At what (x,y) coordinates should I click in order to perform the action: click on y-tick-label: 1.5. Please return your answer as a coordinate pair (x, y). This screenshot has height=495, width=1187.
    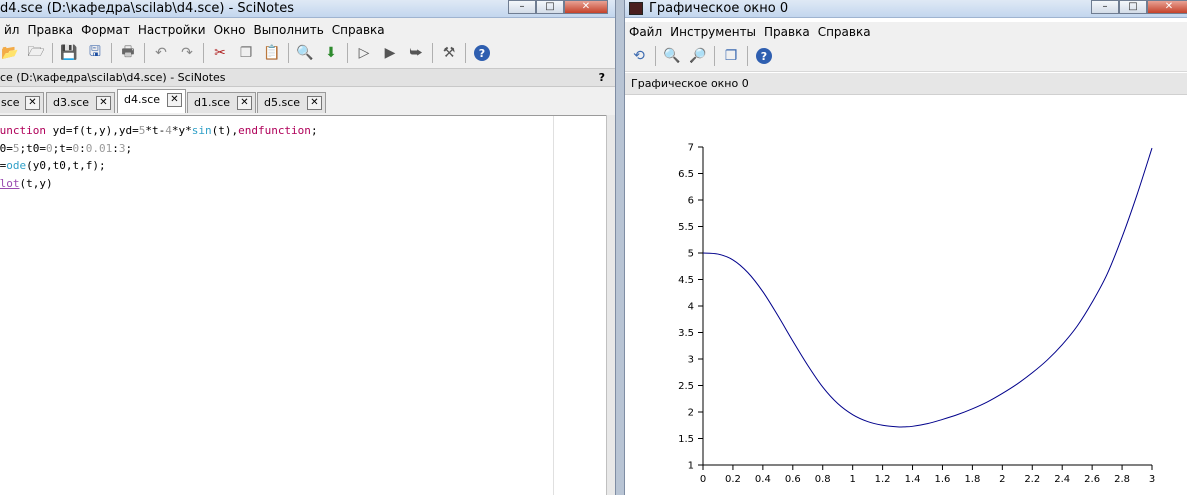
    Looking at the image, I should click on (686, 439).